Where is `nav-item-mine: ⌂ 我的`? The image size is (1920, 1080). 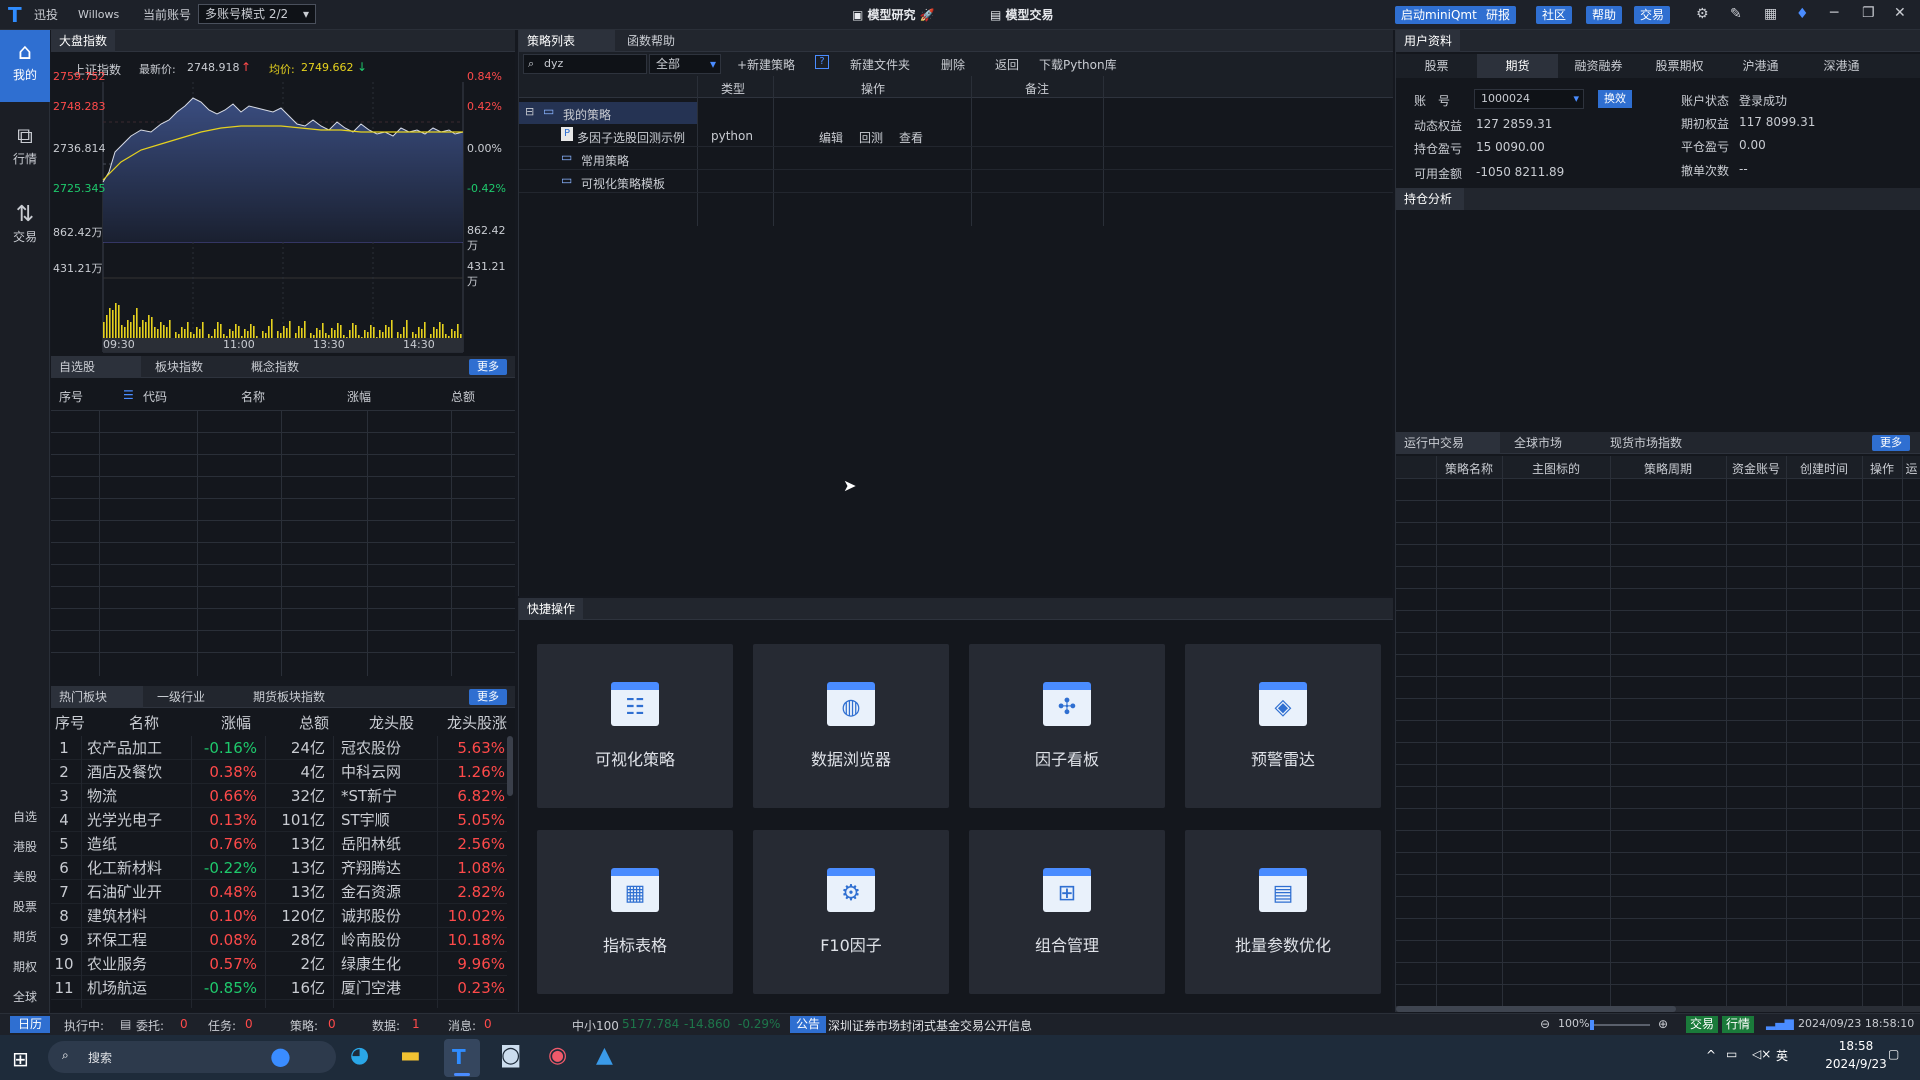 nav-item-mine: ⌂ 我的 is located at coordinates (25, 66).